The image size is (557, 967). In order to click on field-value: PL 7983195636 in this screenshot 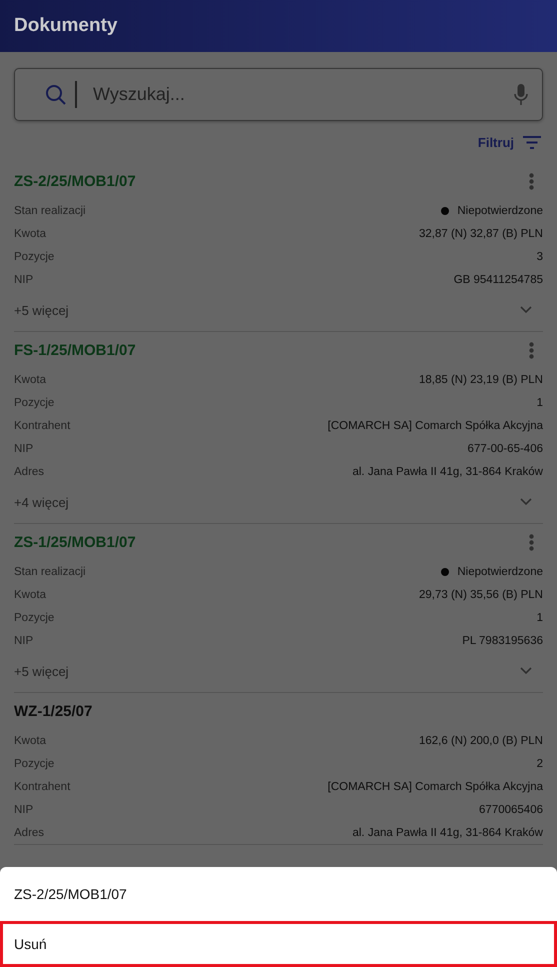, I will do `click(502, 640)`.